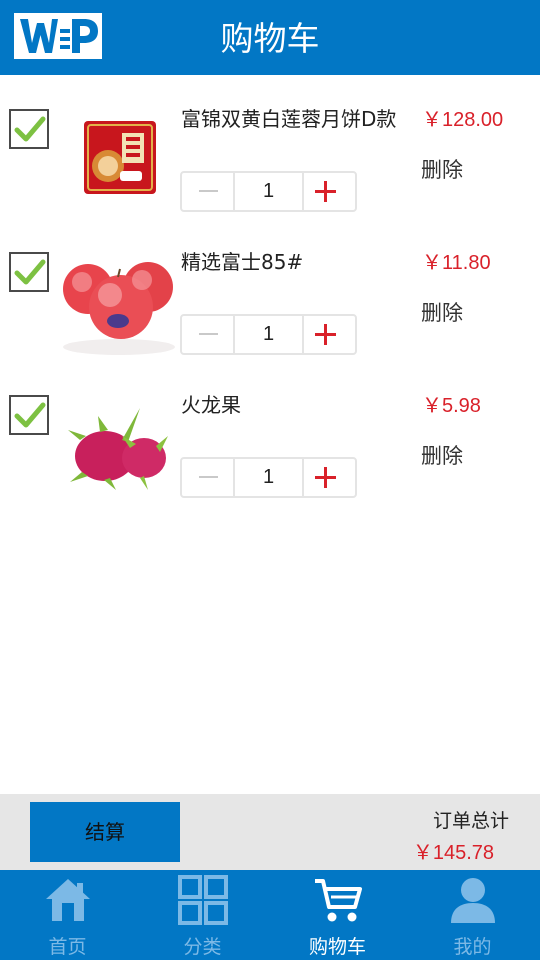 The height and width of the screenshot is (960, 540). What do you see at coordinates (288, 117) in the screenshot?
I see `item-name: 富锦双黄白莲蓉月饼D款` at bounding box center [288, 117].